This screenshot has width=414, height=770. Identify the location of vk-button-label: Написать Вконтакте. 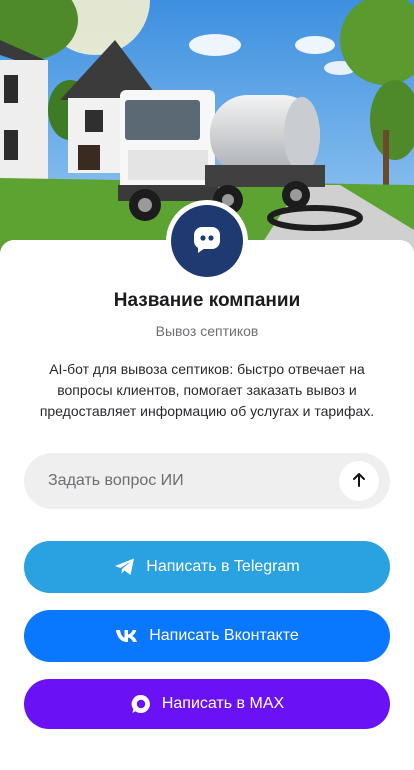
(224, 635).